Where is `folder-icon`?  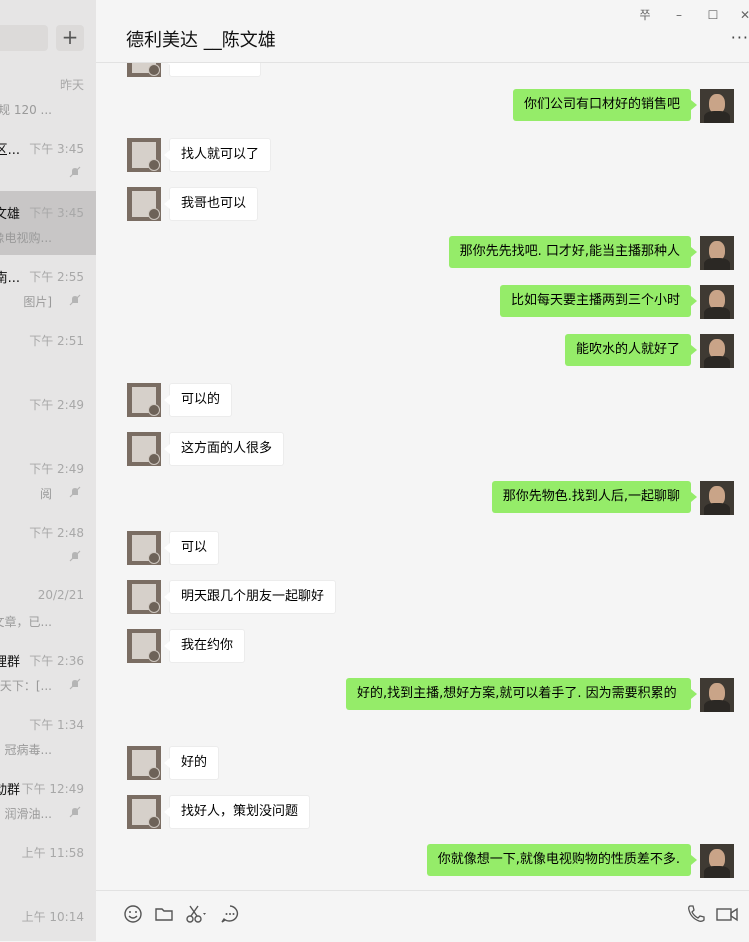 folder-icon is located at coordinates (164, 914).